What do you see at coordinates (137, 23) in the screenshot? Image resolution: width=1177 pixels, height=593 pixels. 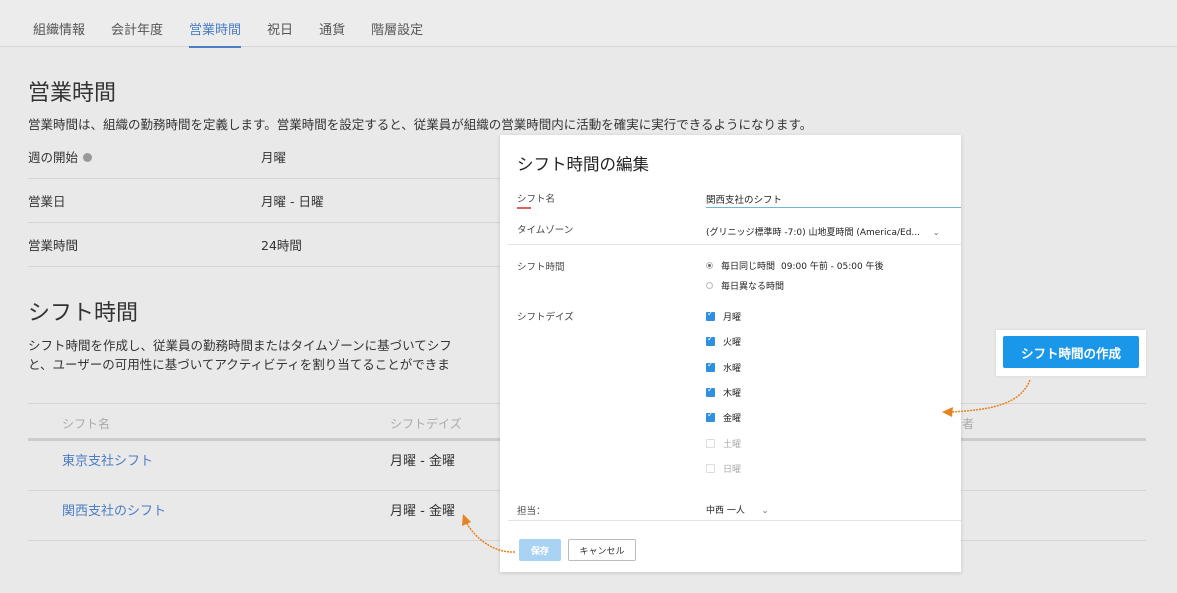 I see `tab-fiscal-year: 会計年度` at bounding box center [137, 23].